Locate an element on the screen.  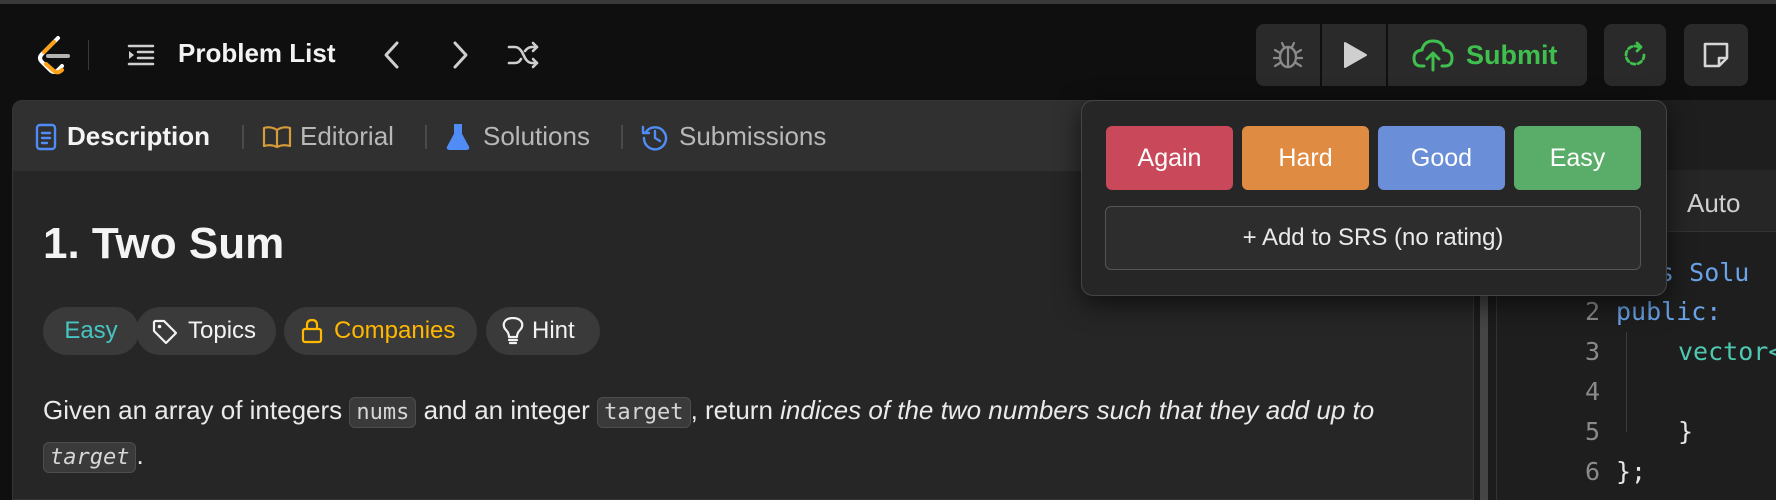
language-auto-label: Auto is located at coordinates (1714, 203).